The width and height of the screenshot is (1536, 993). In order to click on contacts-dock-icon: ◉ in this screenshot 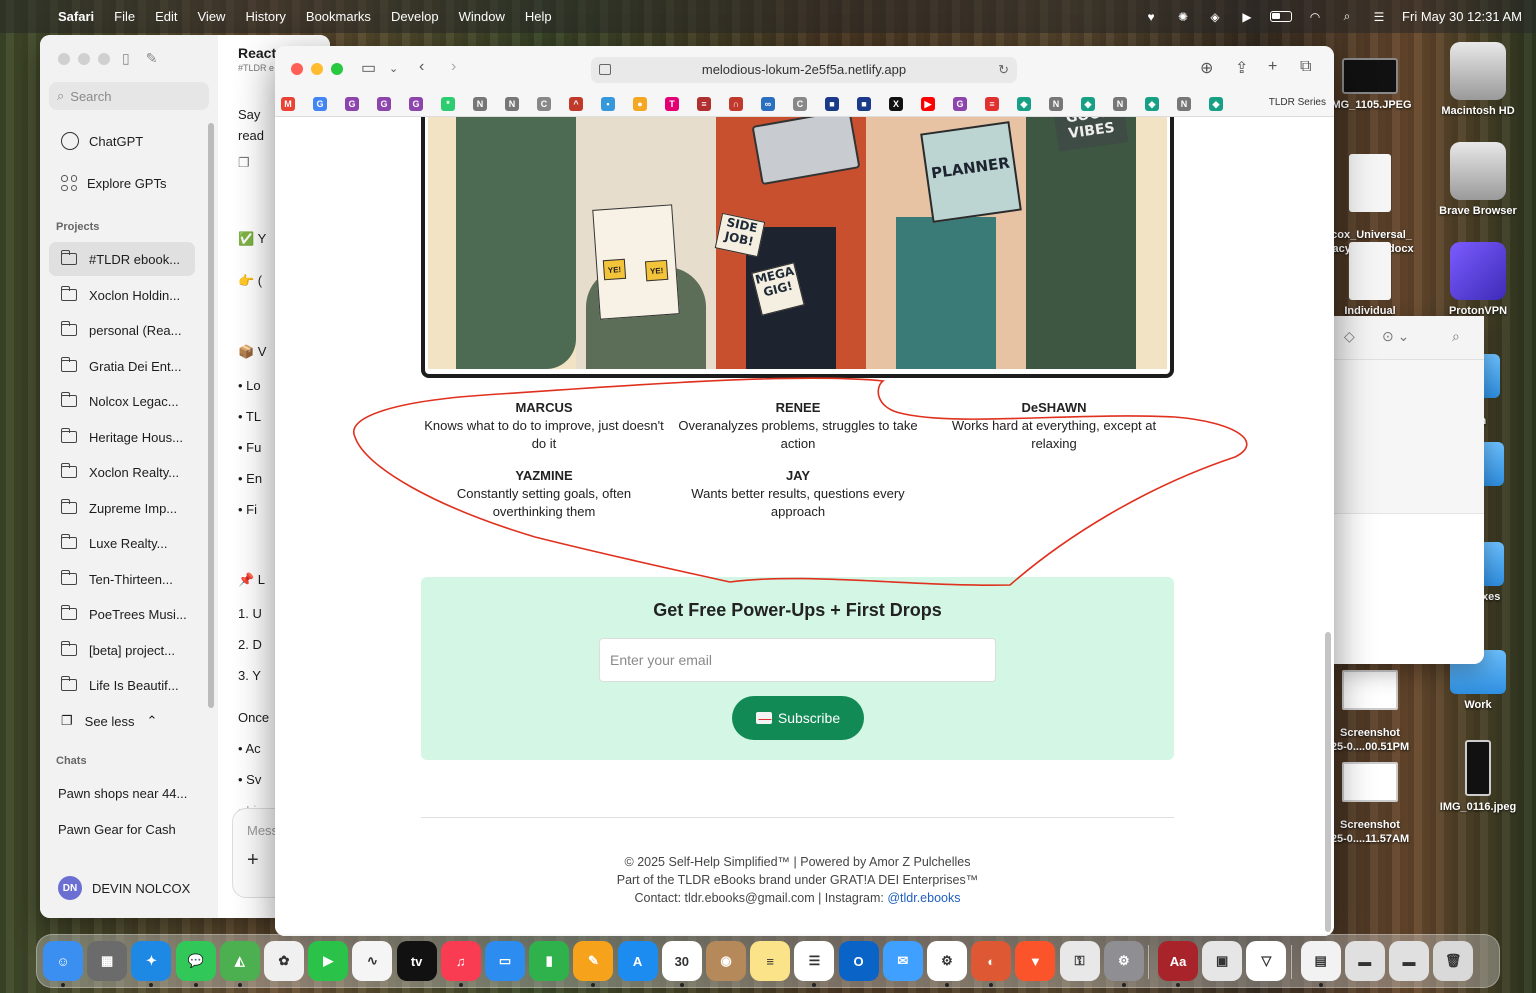, I will do `click(726, 961)`.